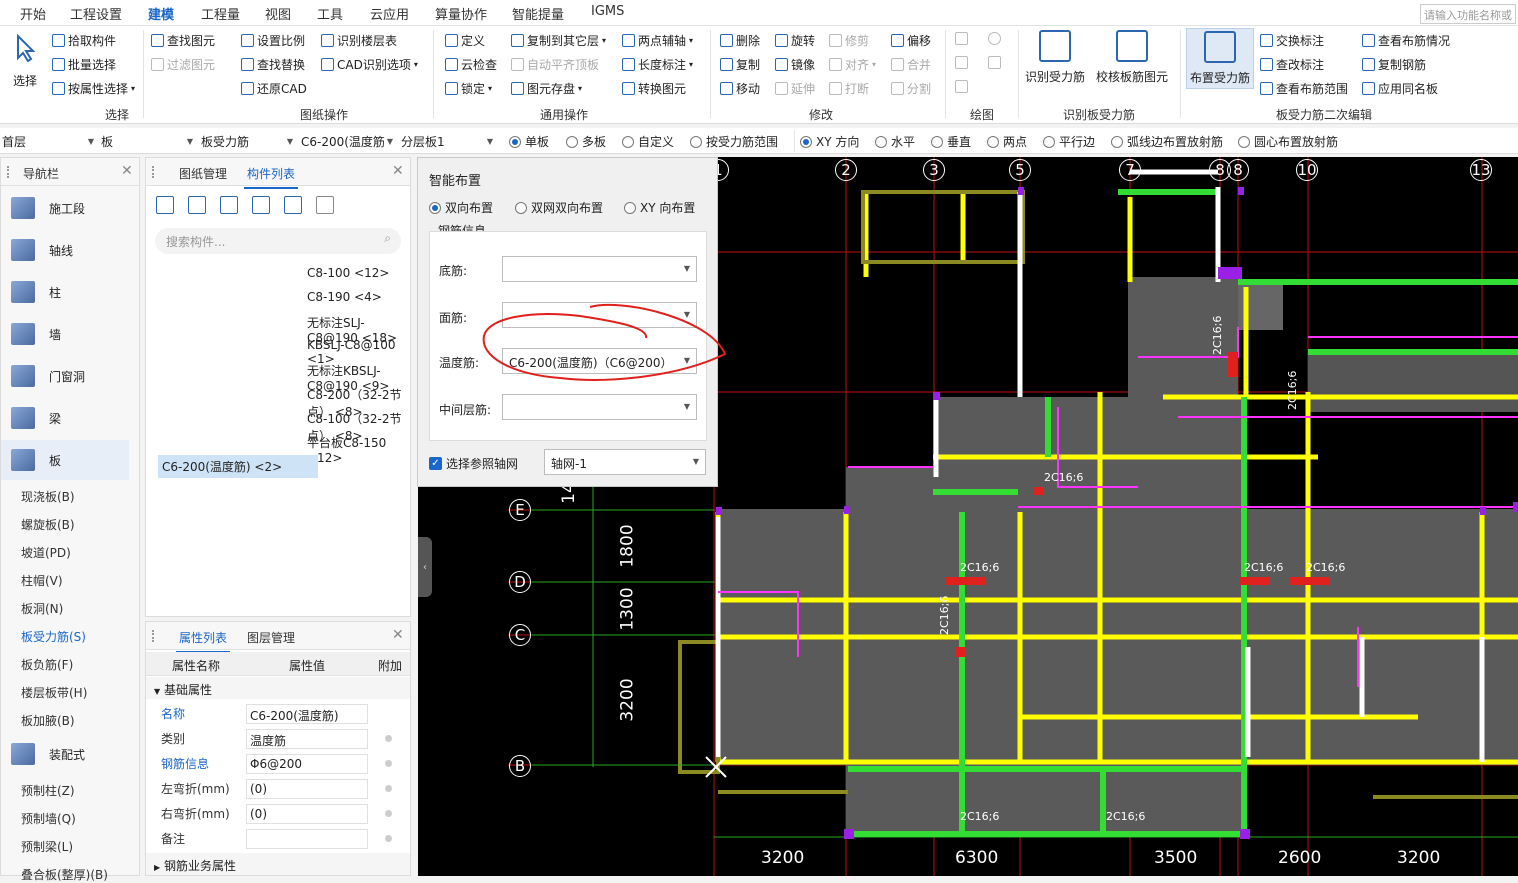 This screenshot has height=883, width=1518. What do you see at coordinates (220, 13) in the screenshot?
I see `menu-quantity: 工程量` at bounding box center [220, 13].